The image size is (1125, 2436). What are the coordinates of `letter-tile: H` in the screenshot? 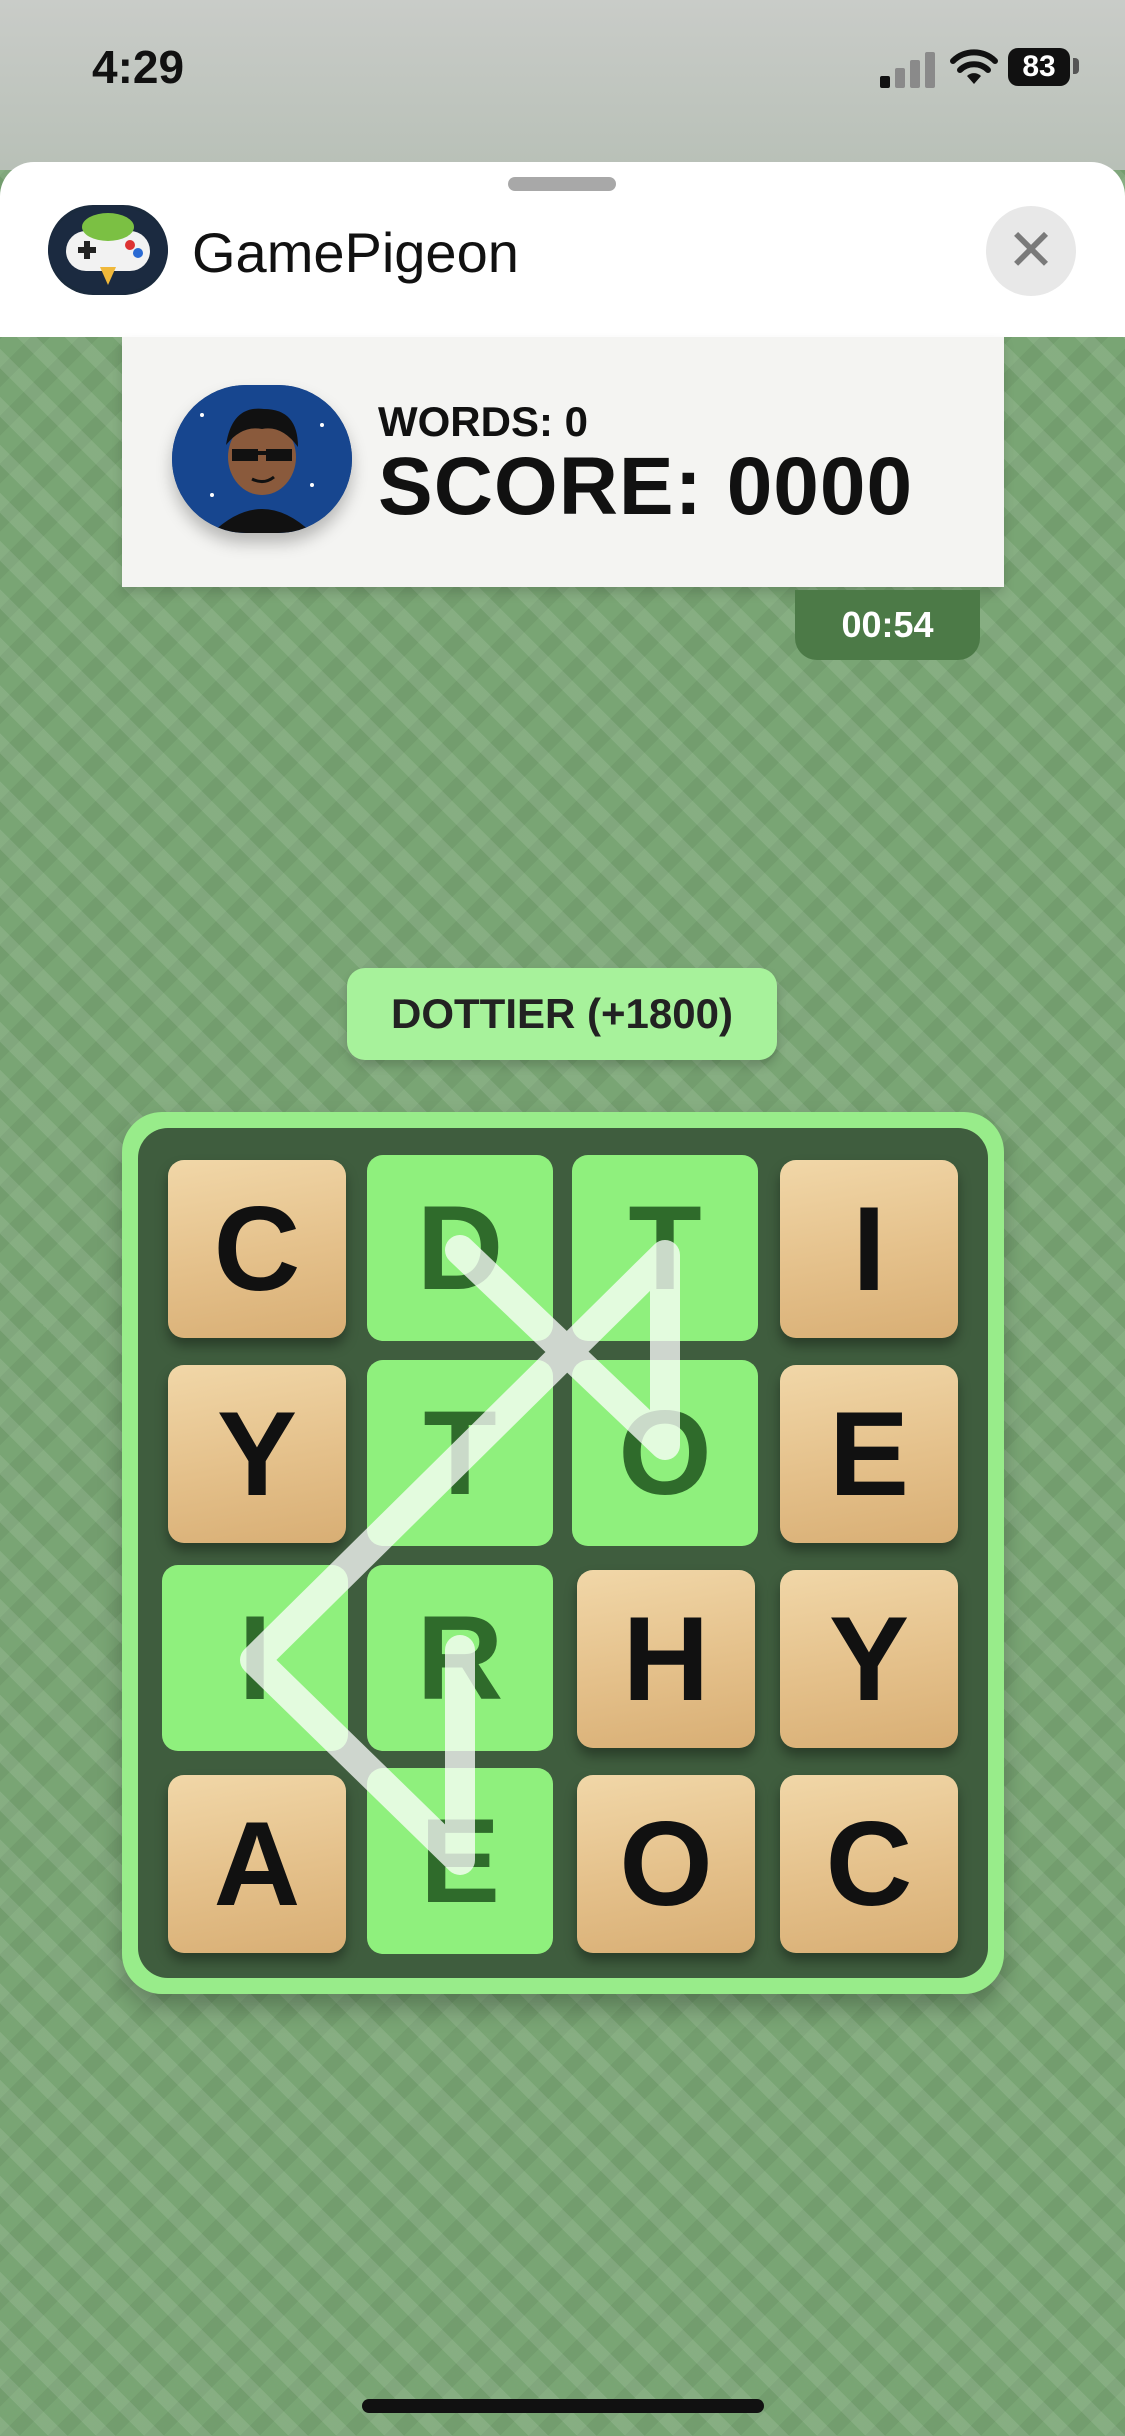 It's located at (666, 1659).